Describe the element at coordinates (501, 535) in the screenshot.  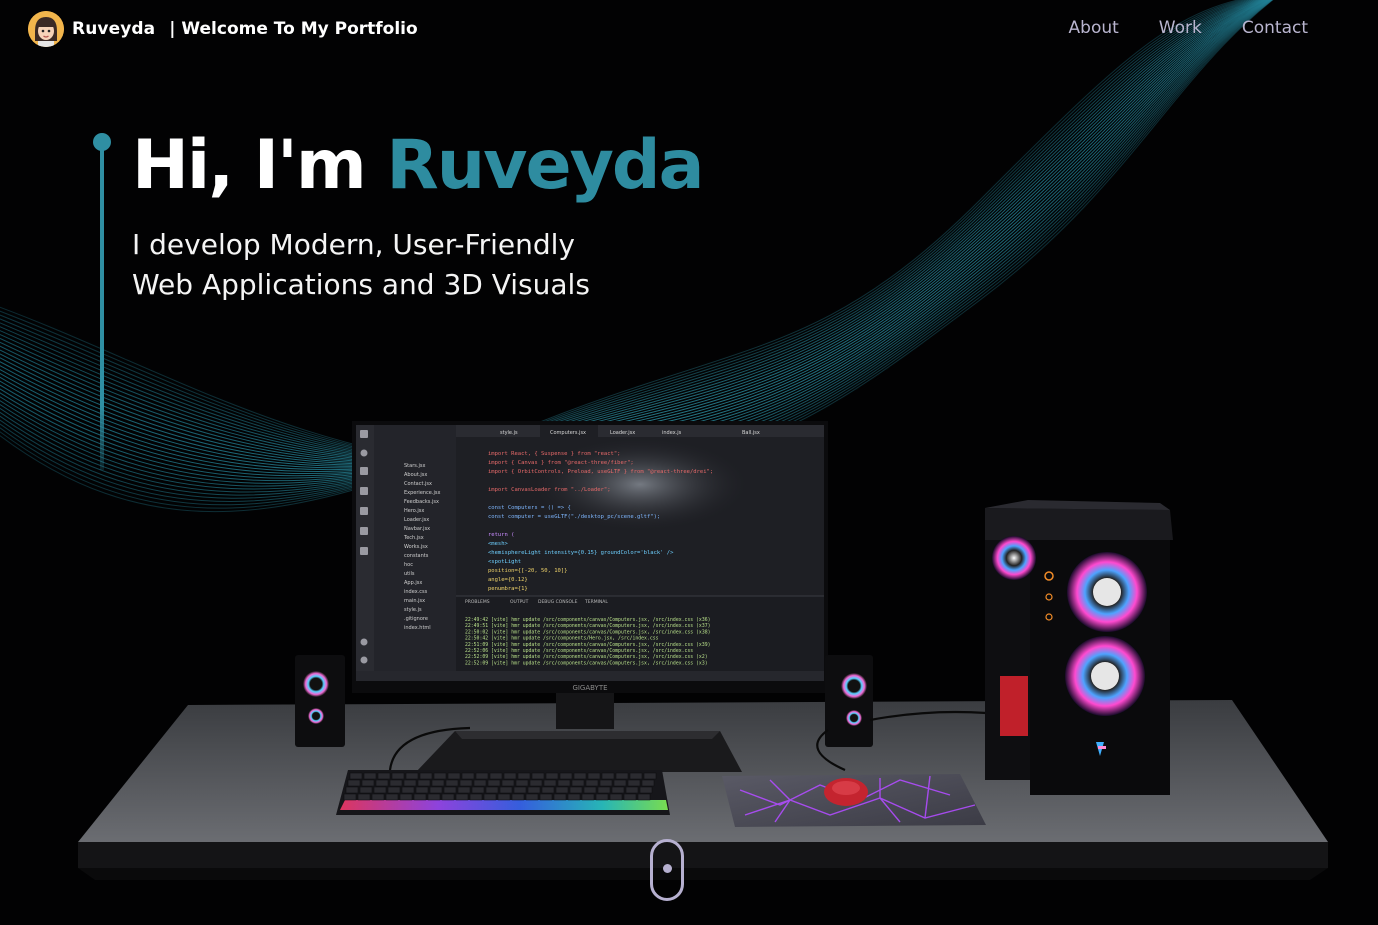
I see `code-line: return (` at that location.